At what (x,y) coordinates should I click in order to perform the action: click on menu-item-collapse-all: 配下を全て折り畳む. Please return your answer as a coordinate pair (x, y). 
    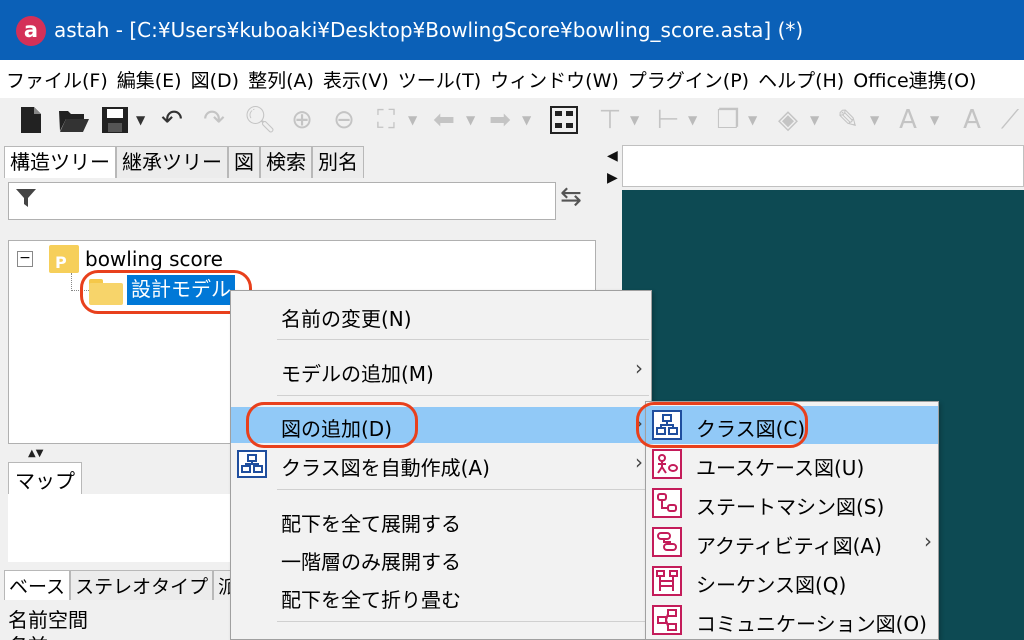
    Looking at the image, I should click on (441, 596).